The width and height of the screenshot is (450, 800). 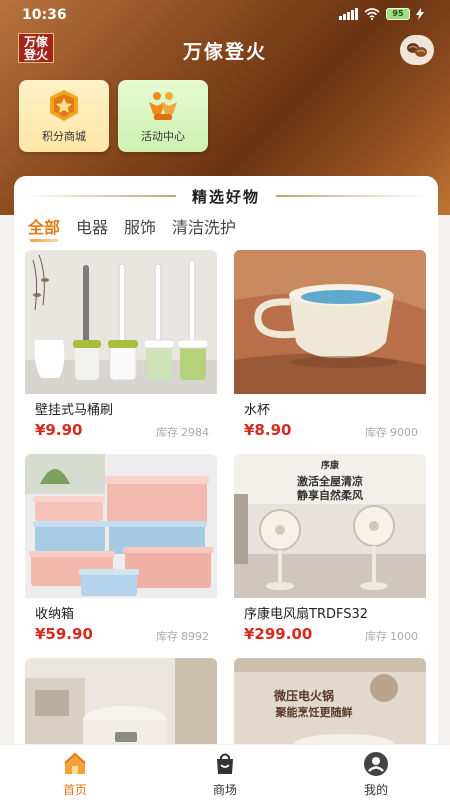 What do you see at coordinates (268, 430) in the screenshot?
I see `product-price: ¥8.90` at bounding box center [268, 430].